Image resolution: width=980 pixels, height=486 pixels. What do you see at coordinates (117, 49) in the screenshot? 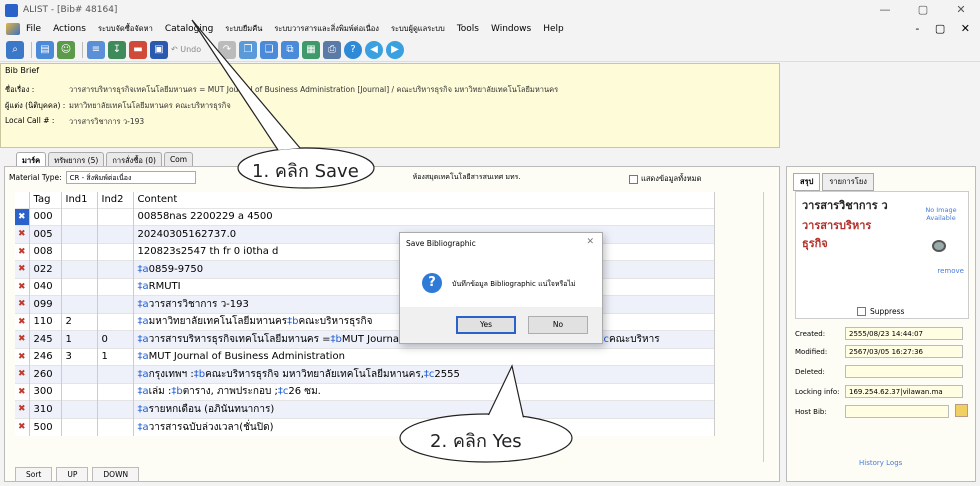
I see `import-icon: ↧` at bounding box center [117, 49].